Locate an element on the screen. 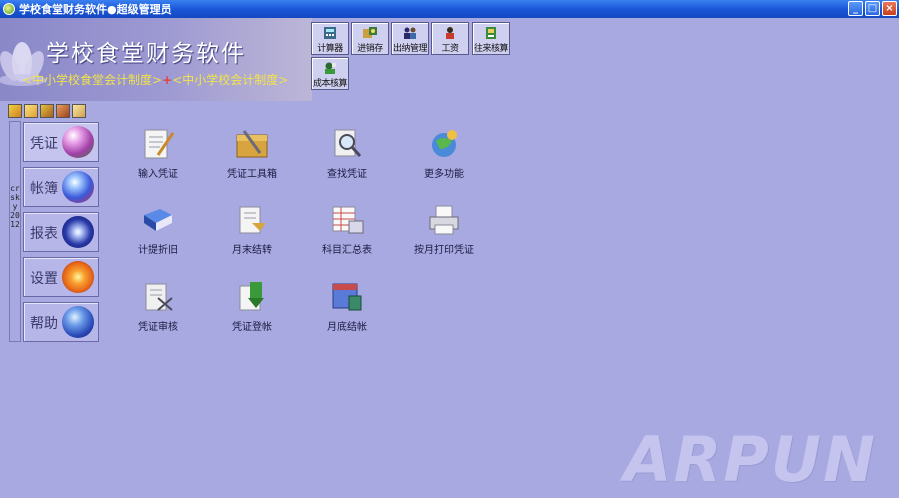 The image size is (899, 498). title-bar: 学校食堂财务软件●超级管理员 _ □ × is located at coordinates (449, 9).